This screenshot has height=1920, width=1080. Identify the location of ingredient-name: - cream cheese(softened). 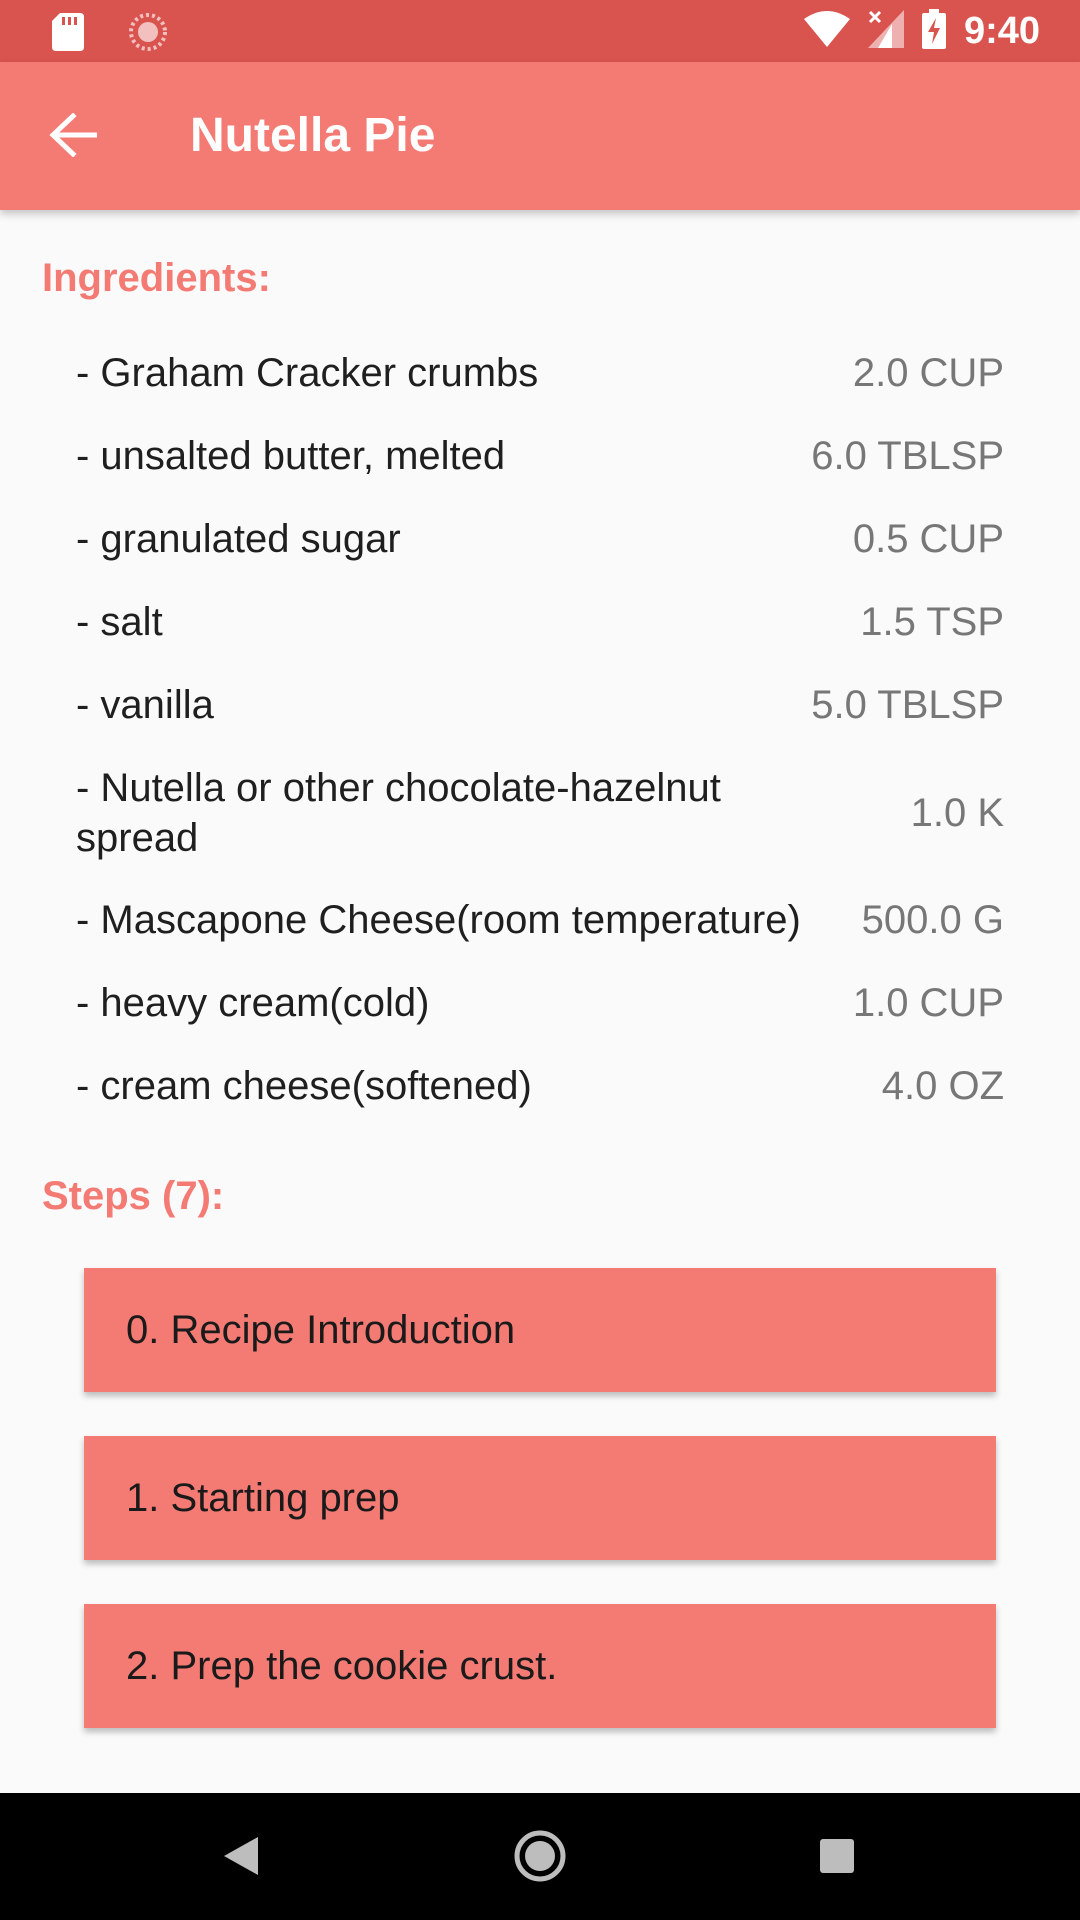
(304, 1086).